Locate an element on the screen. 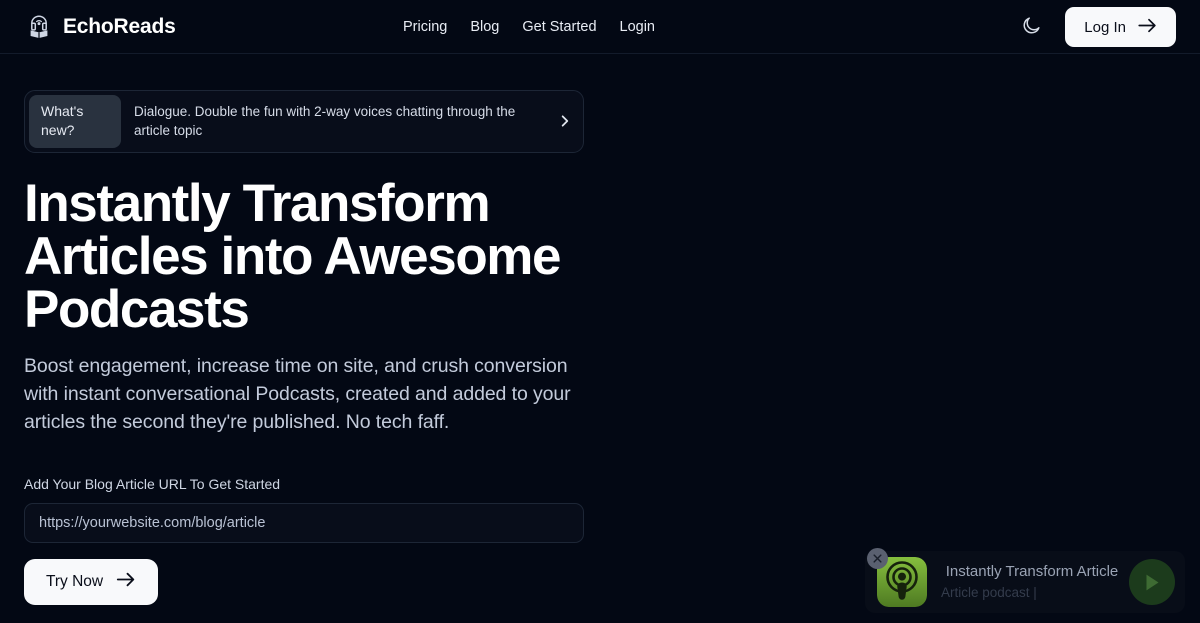 This screenshot has width=1200, height=623. header-actions: Log In is located at coordinates (1096, 27).